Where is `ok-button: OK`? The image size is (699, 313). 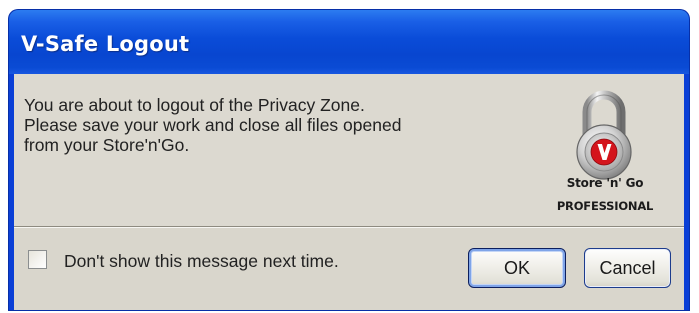 ok-button: OK is located at coordinates (517, 268).